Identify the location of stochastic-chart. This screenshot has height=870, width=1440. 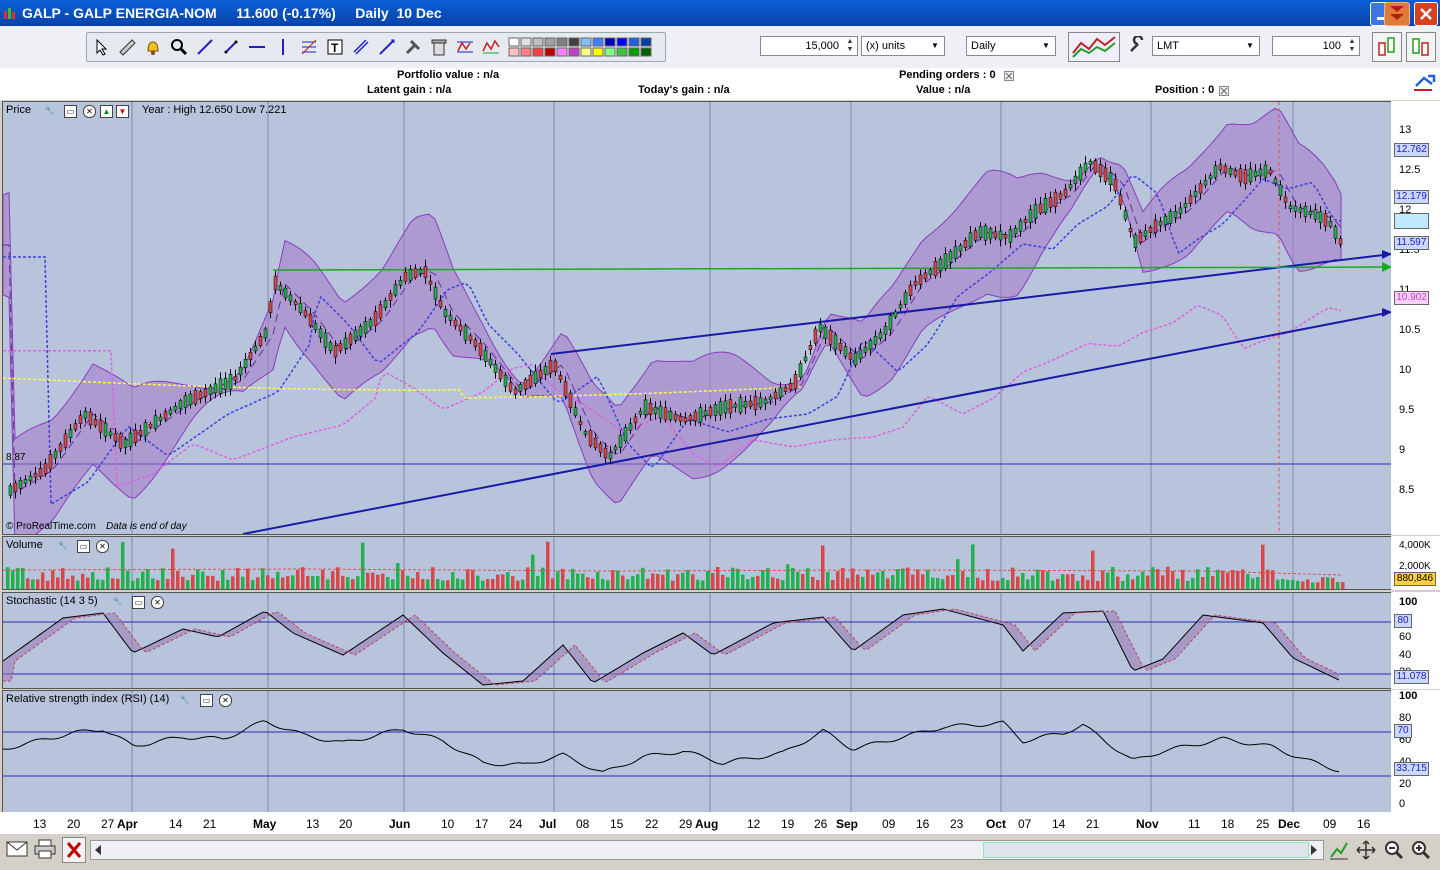
(697, 640).